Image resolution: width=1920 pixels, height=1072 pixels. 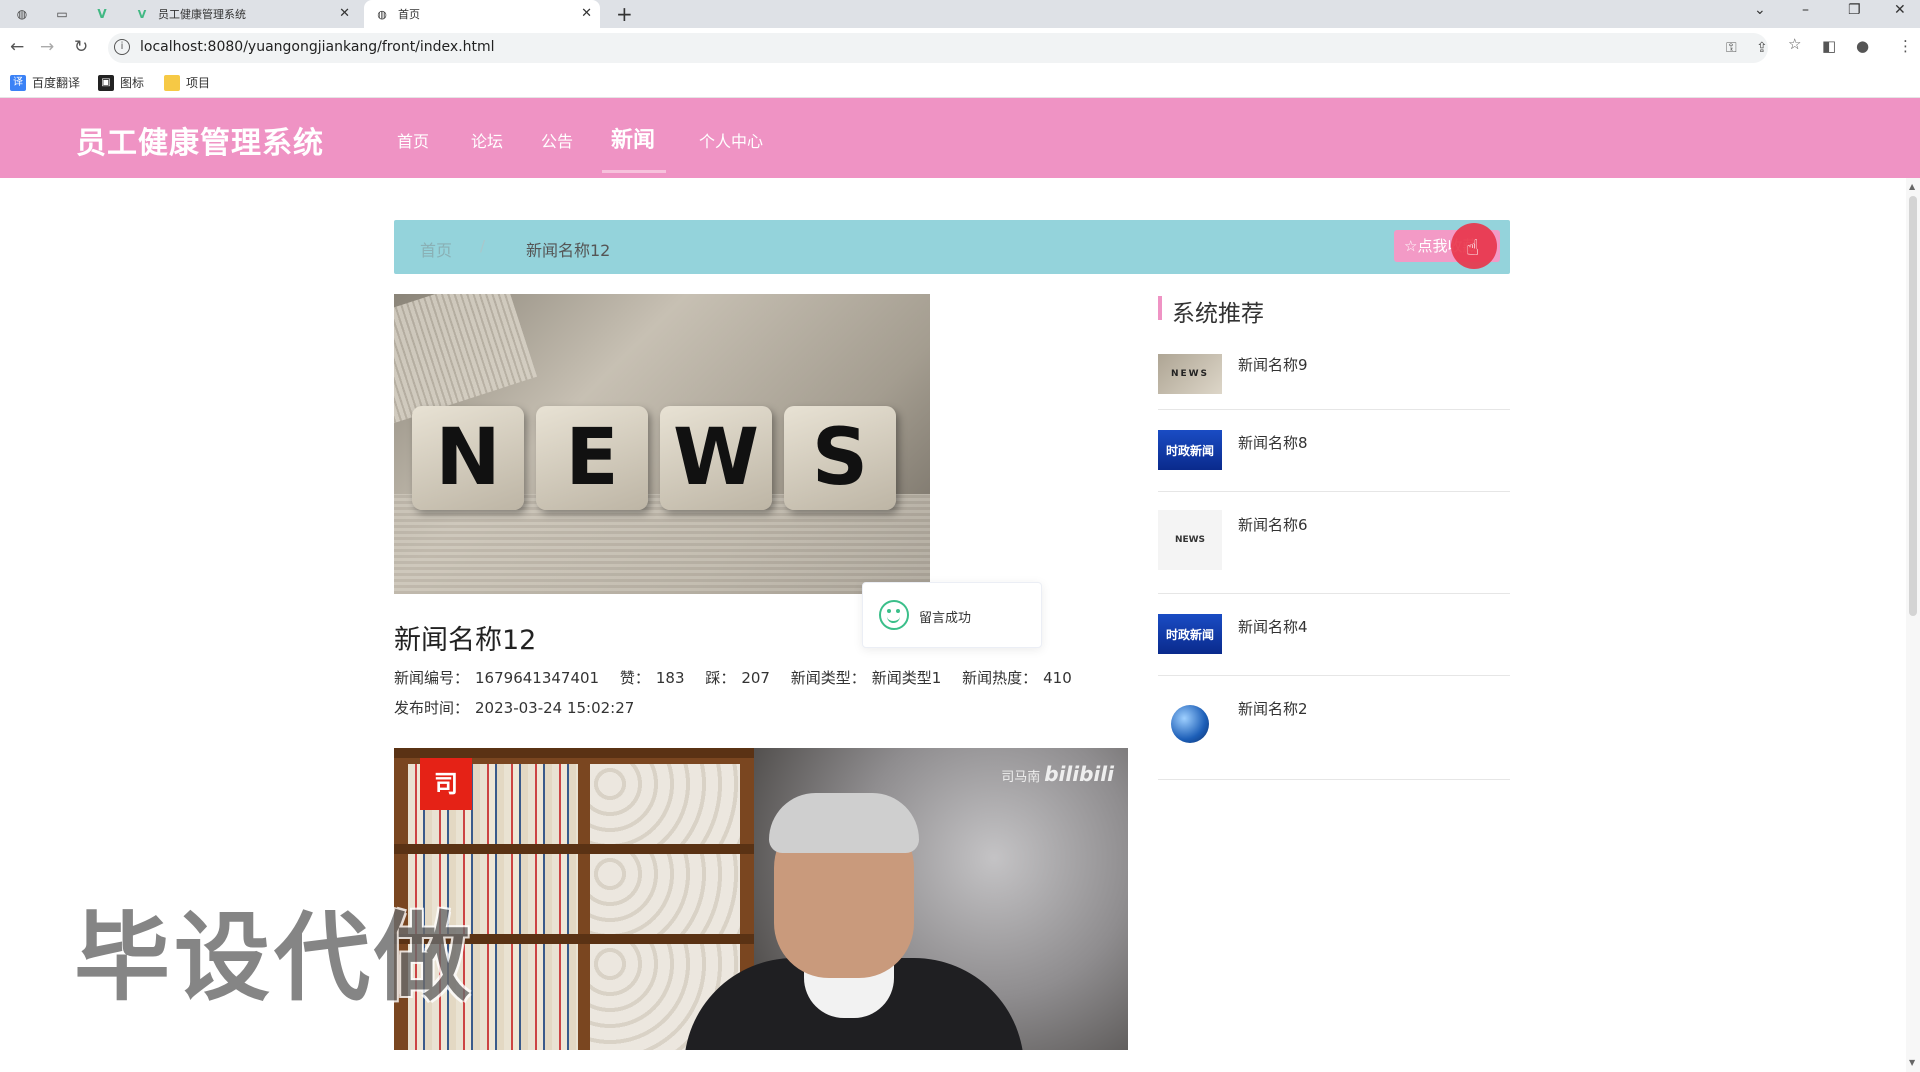 What do you see at coordinates (102, 14) in the screenshot?
I see `vue-icon: V` at bounding box center [102, 14].